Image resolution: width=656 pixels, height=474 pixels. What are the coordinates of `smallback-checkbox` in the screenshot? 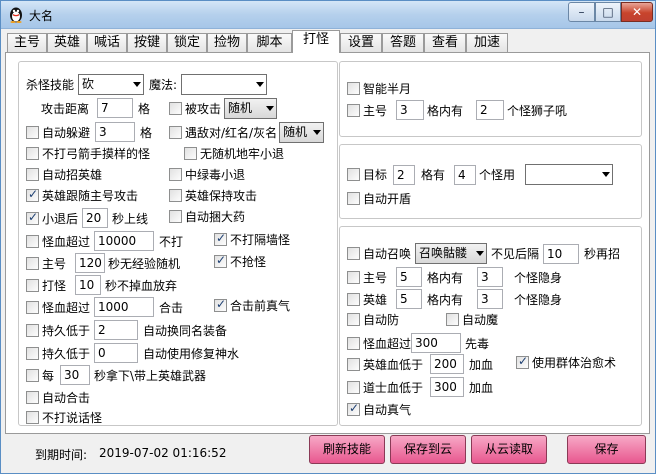 It's located at (32, 217).